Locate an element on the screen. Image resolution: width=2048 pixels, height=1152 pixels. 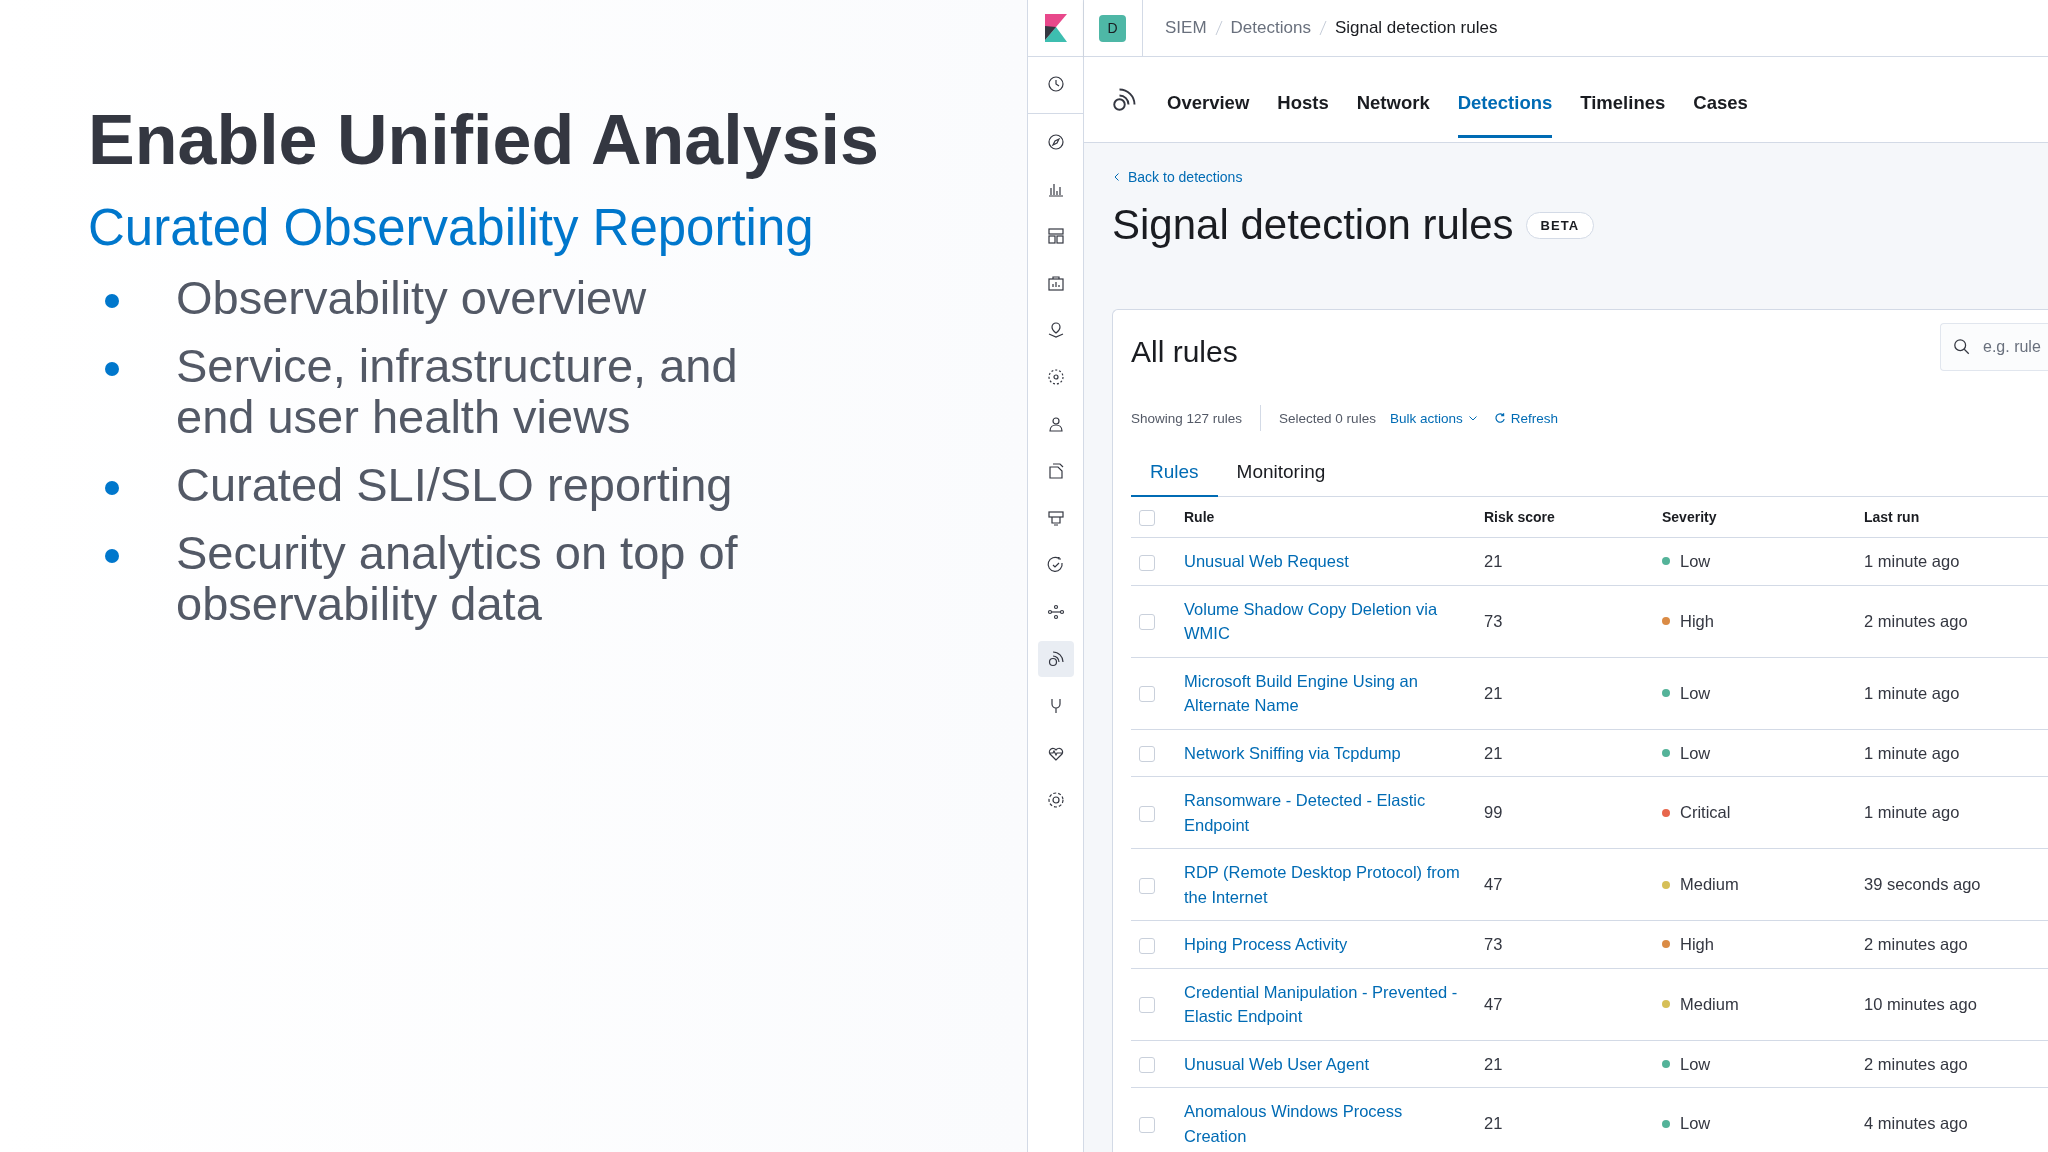
last-run: 10 minutes ago is located at coordinates (1952, 1004).